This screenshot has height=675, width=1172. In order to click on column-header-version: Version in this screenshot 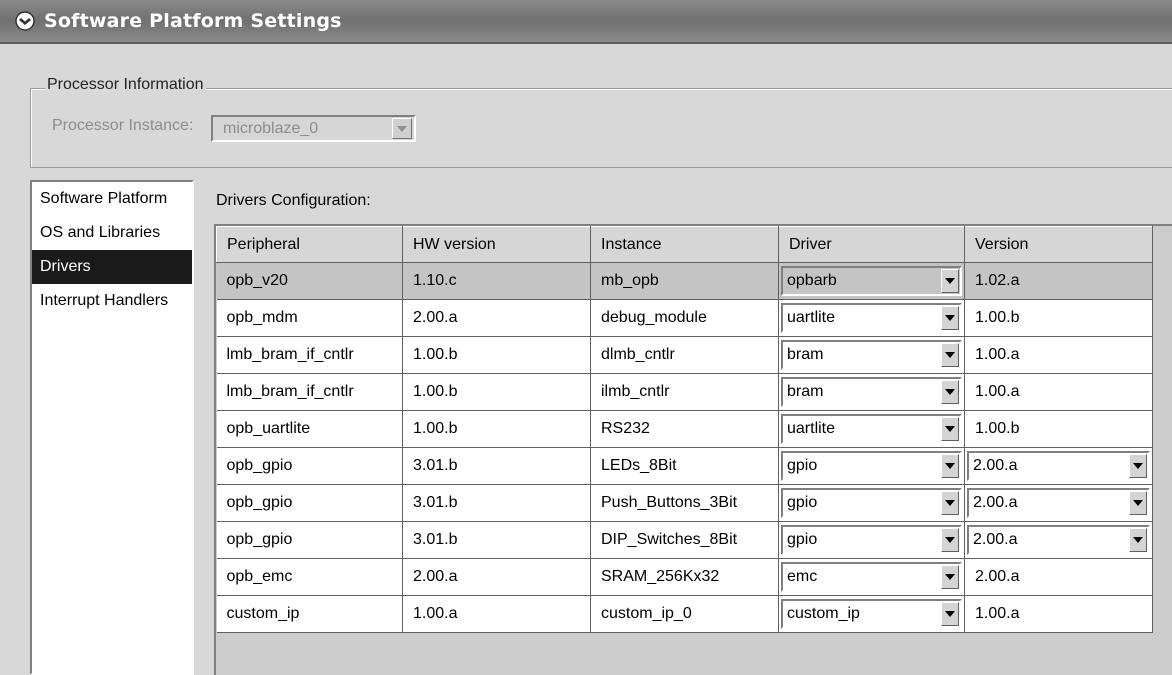, I will do `click(1058, 244)`.